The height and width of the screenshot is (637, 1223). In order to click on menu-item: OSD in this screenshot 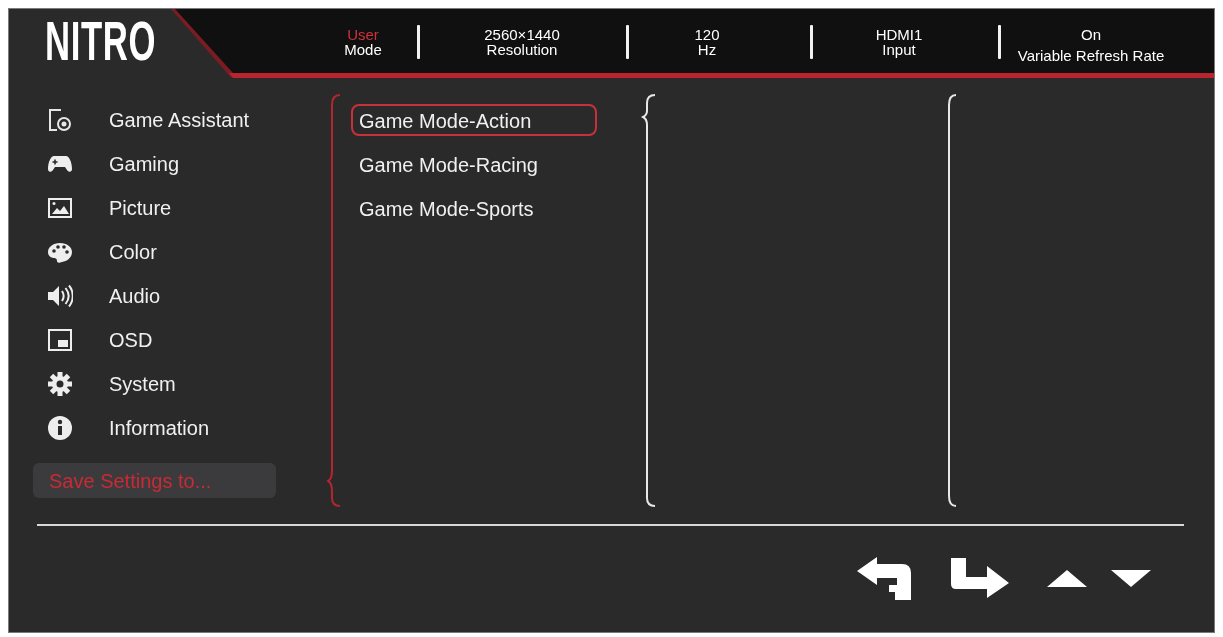, I will do `click(100, 340)`.